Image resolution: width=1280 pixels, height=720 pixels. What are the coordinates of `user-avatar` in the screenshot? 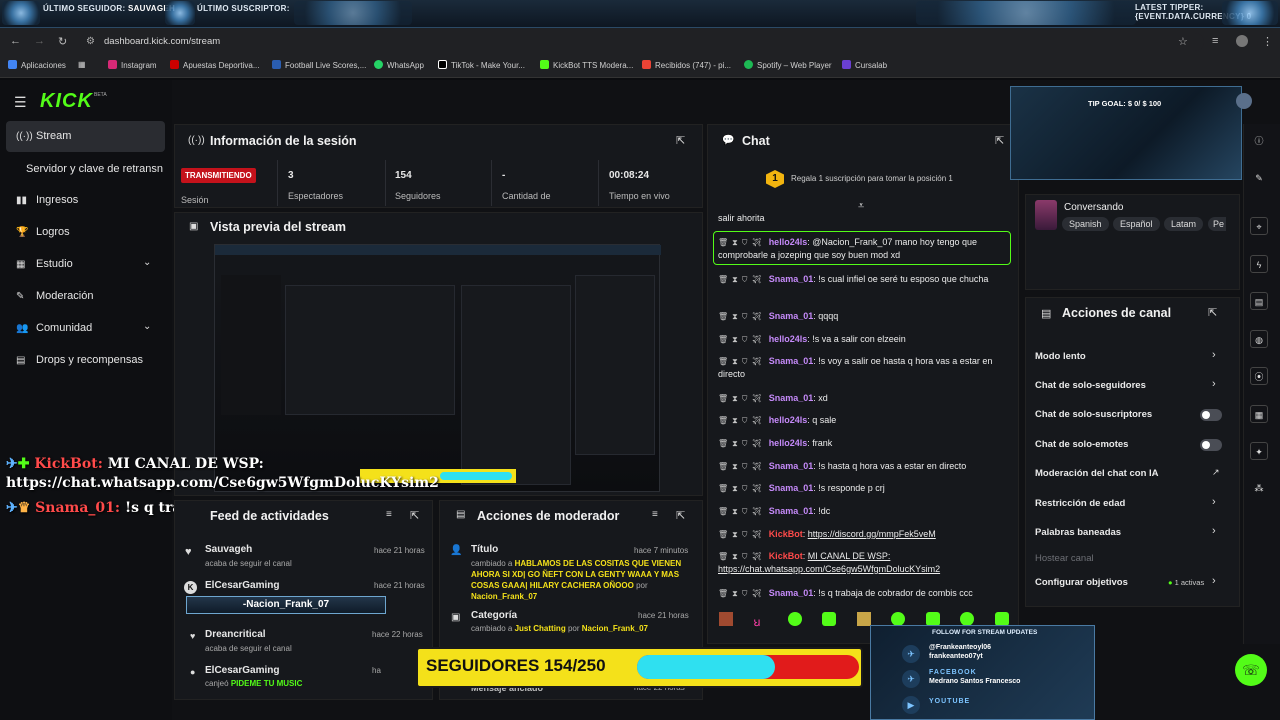 It's located at (1244, 101).